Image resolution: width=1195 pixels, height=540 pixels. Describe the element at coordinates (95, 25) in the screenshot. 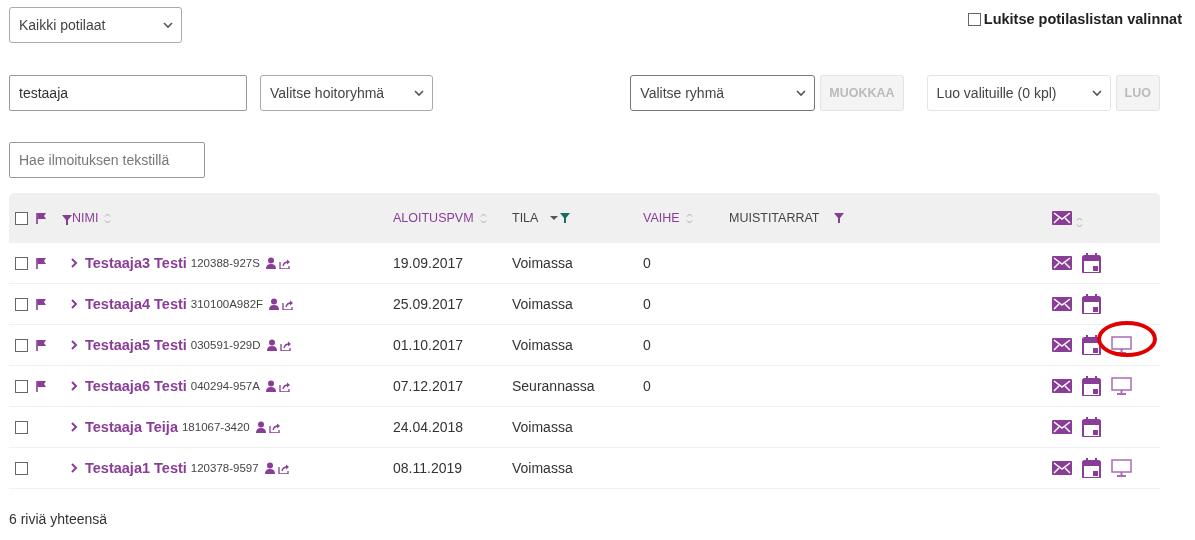

I see `patient-dropdown: Kaikki potilaat` at that location.